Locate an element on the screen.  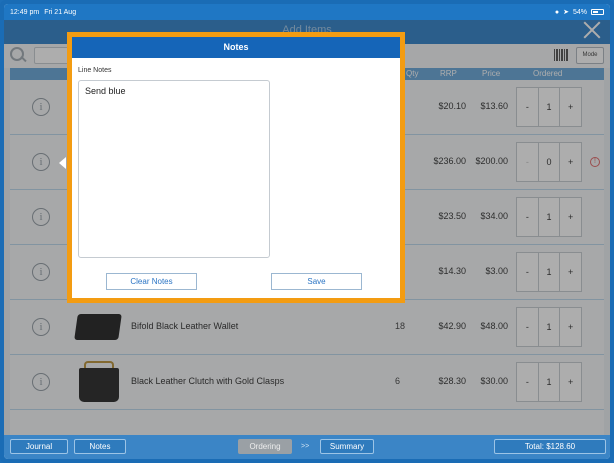
line-notes-label: Line Notes is located at coordinates (95, 70).